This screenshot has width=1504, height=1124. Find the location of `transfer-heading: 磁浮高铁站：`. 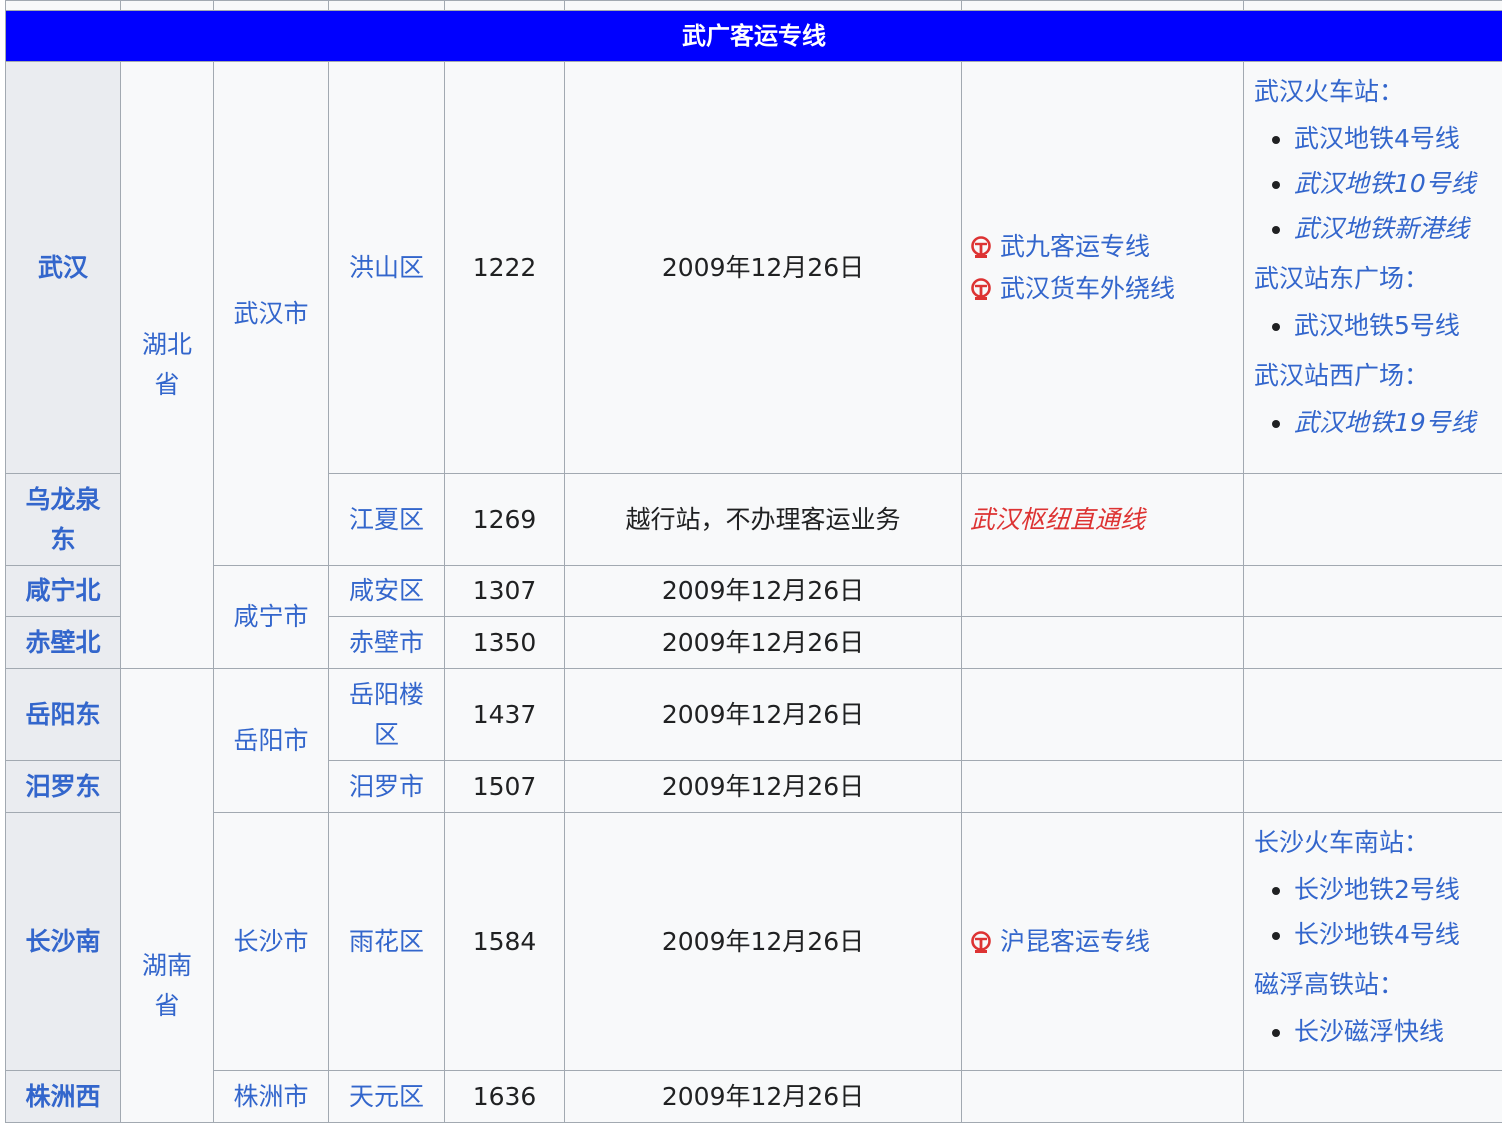

transfer-heading: 磁浮高铁站： is located at coordinates (1373, 985).